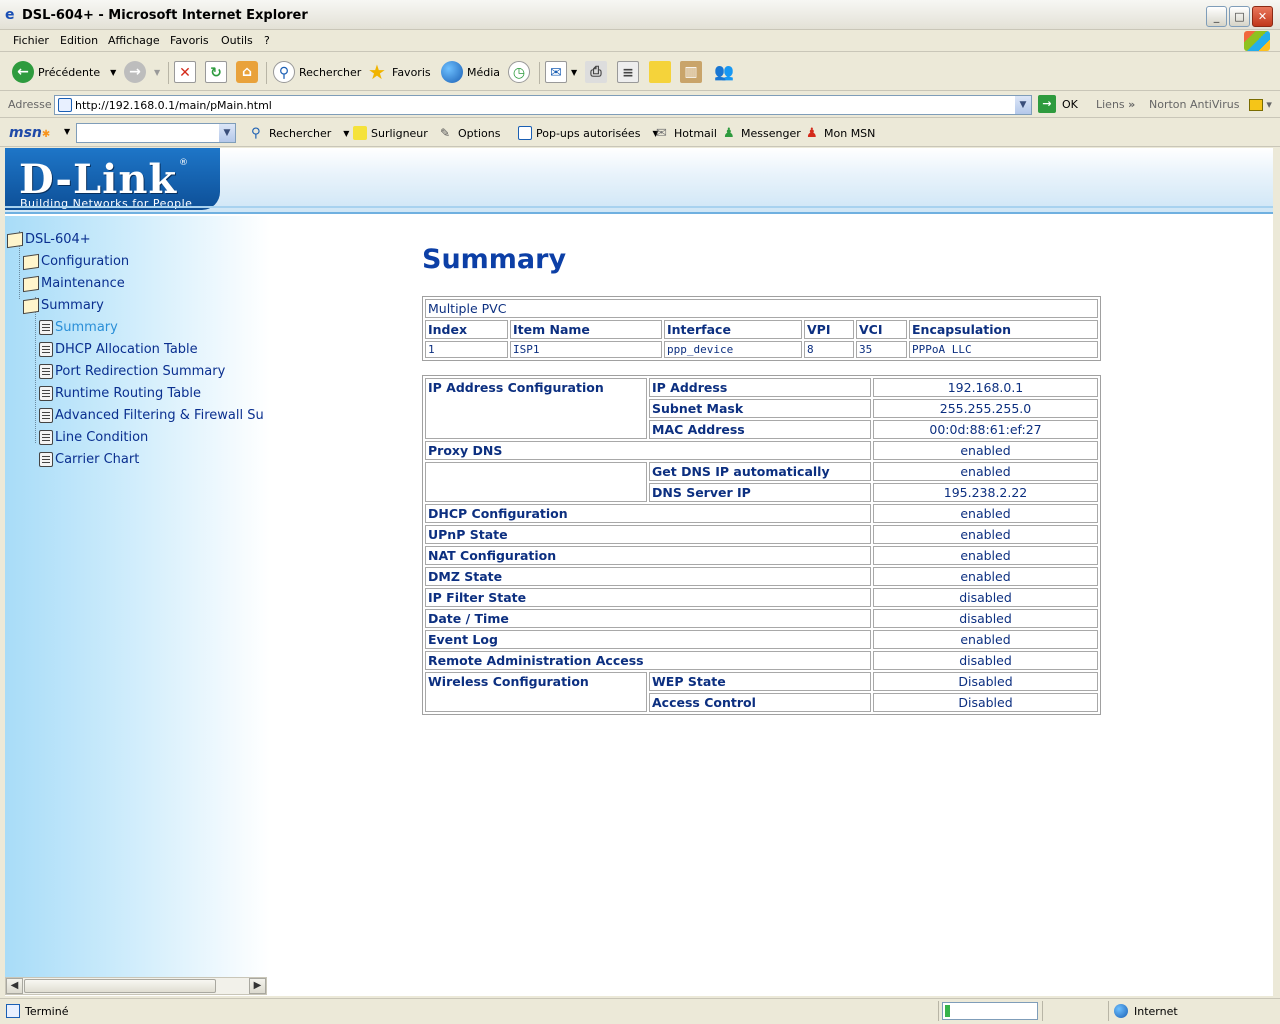 The width and height of the screenshot is (1280, 1024). Describe the element at coordinates (761, 555) in the screenshot. I see `table-row: NAT Configuration enabled` at that location.